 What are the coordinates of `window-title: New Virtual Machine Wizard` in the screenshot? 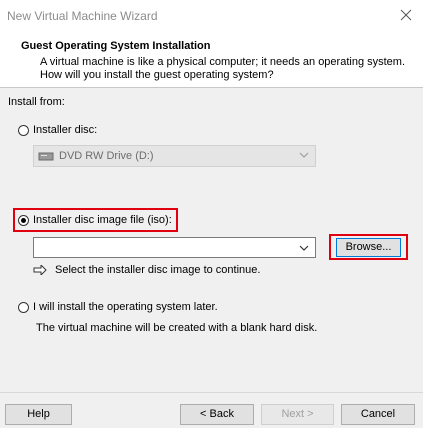 It's located at (82, 16).